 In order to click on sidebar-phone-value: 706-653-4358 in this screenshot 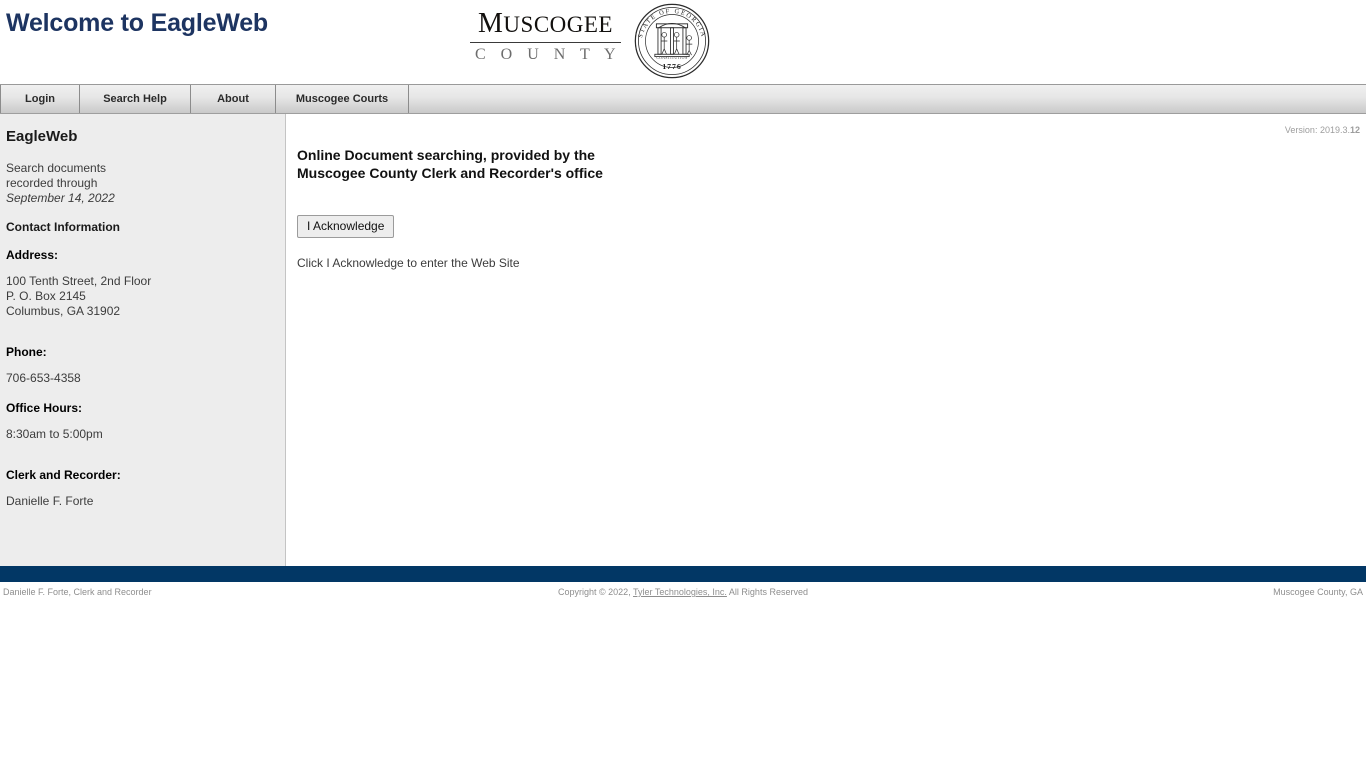, I will do `click(43, 378)`.